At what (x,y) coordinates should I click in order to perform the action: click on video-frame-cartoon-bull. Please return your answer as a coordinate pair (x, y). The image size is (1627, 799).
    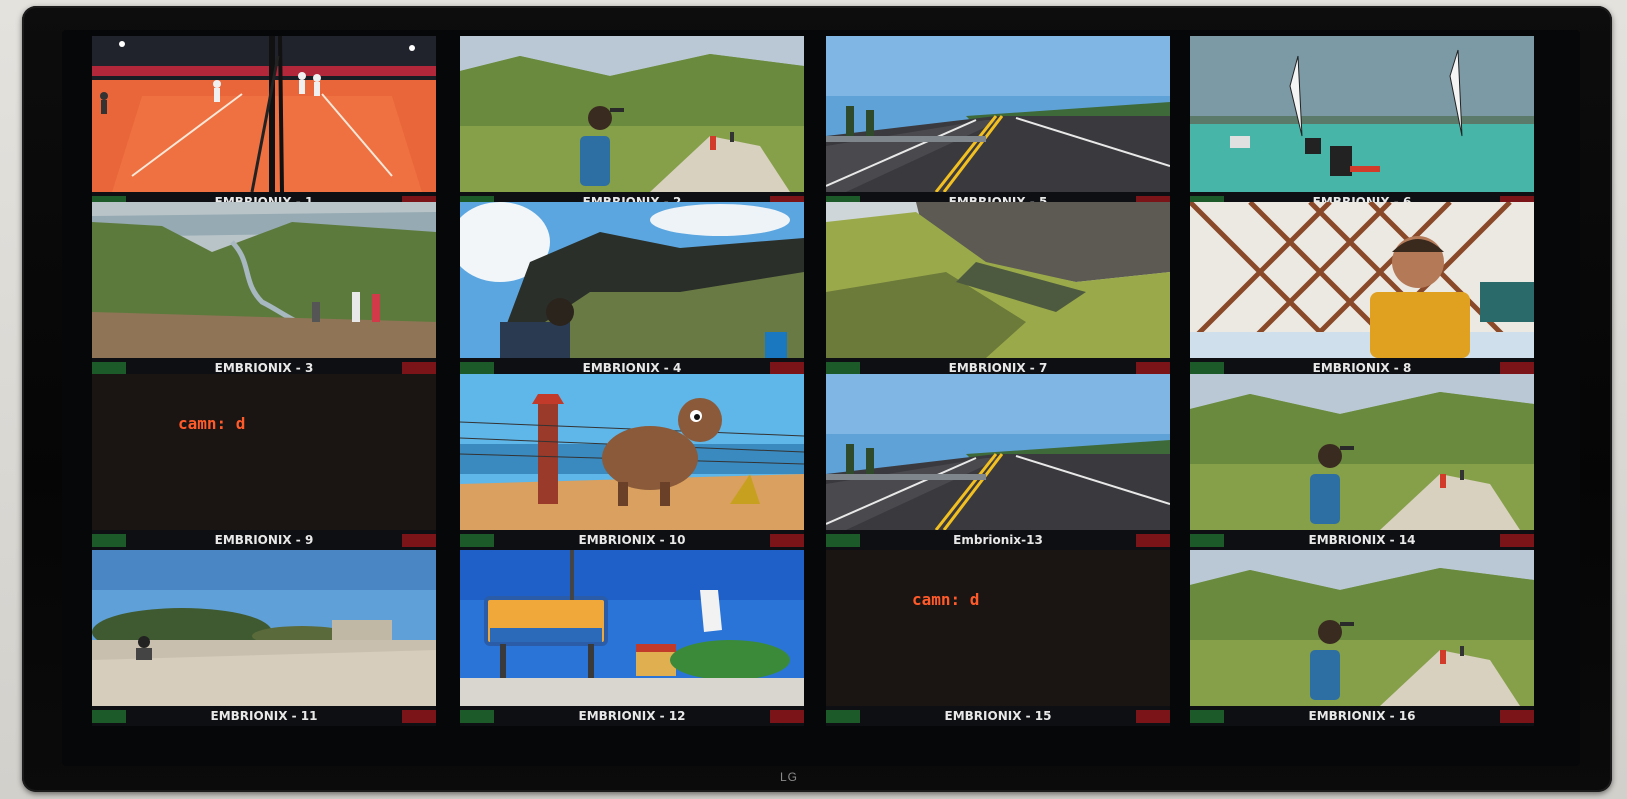
    Looking at the image, I should click on (632, 452).